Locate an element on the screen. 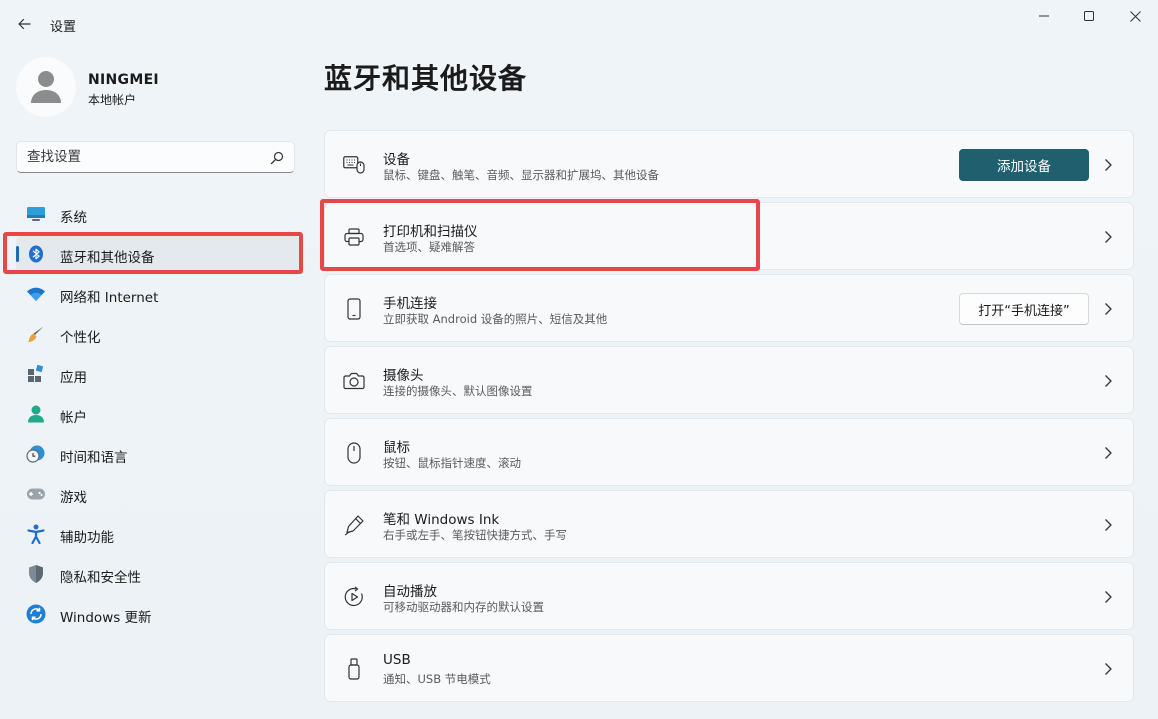 The image size is (1158, 719). card-title: 鼠标 is located at coordinates (396, 448).